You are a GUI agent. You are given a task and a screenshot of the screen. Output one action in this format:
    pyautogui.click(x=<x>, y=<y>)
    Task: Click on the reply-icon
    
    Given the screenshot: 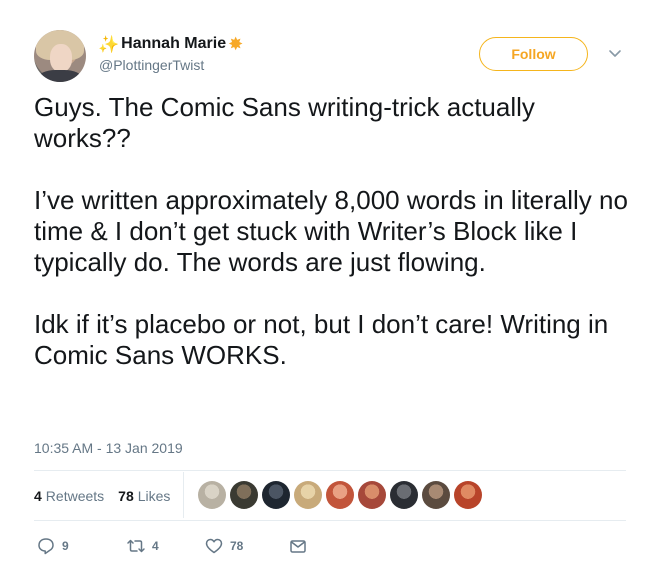 What is the action you would take?
    pyautogui.click(x=46, y=546)
    